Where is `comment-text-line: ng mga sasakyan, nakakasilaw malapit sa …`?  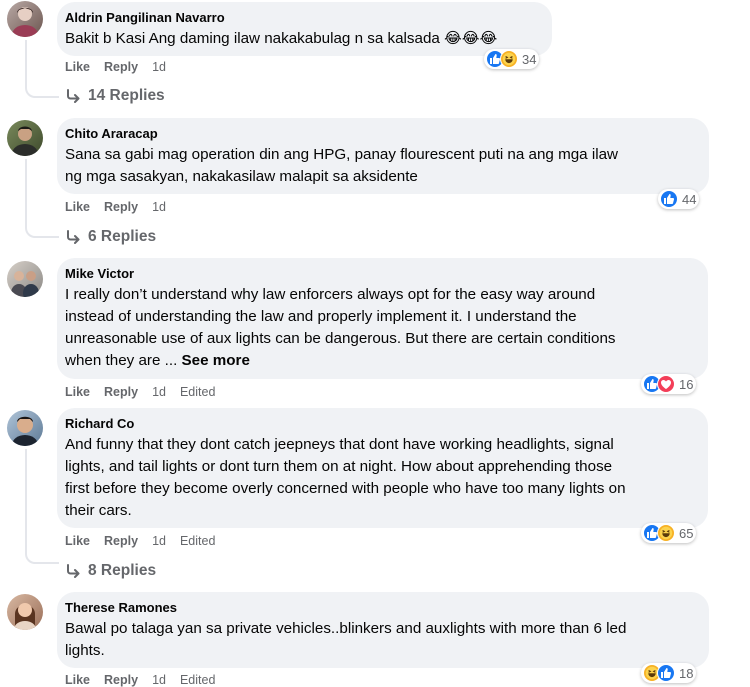 comment-text-line: ng mga sasakyan, nakakasilaw malapit sa … is located at coordinates (241, 176).